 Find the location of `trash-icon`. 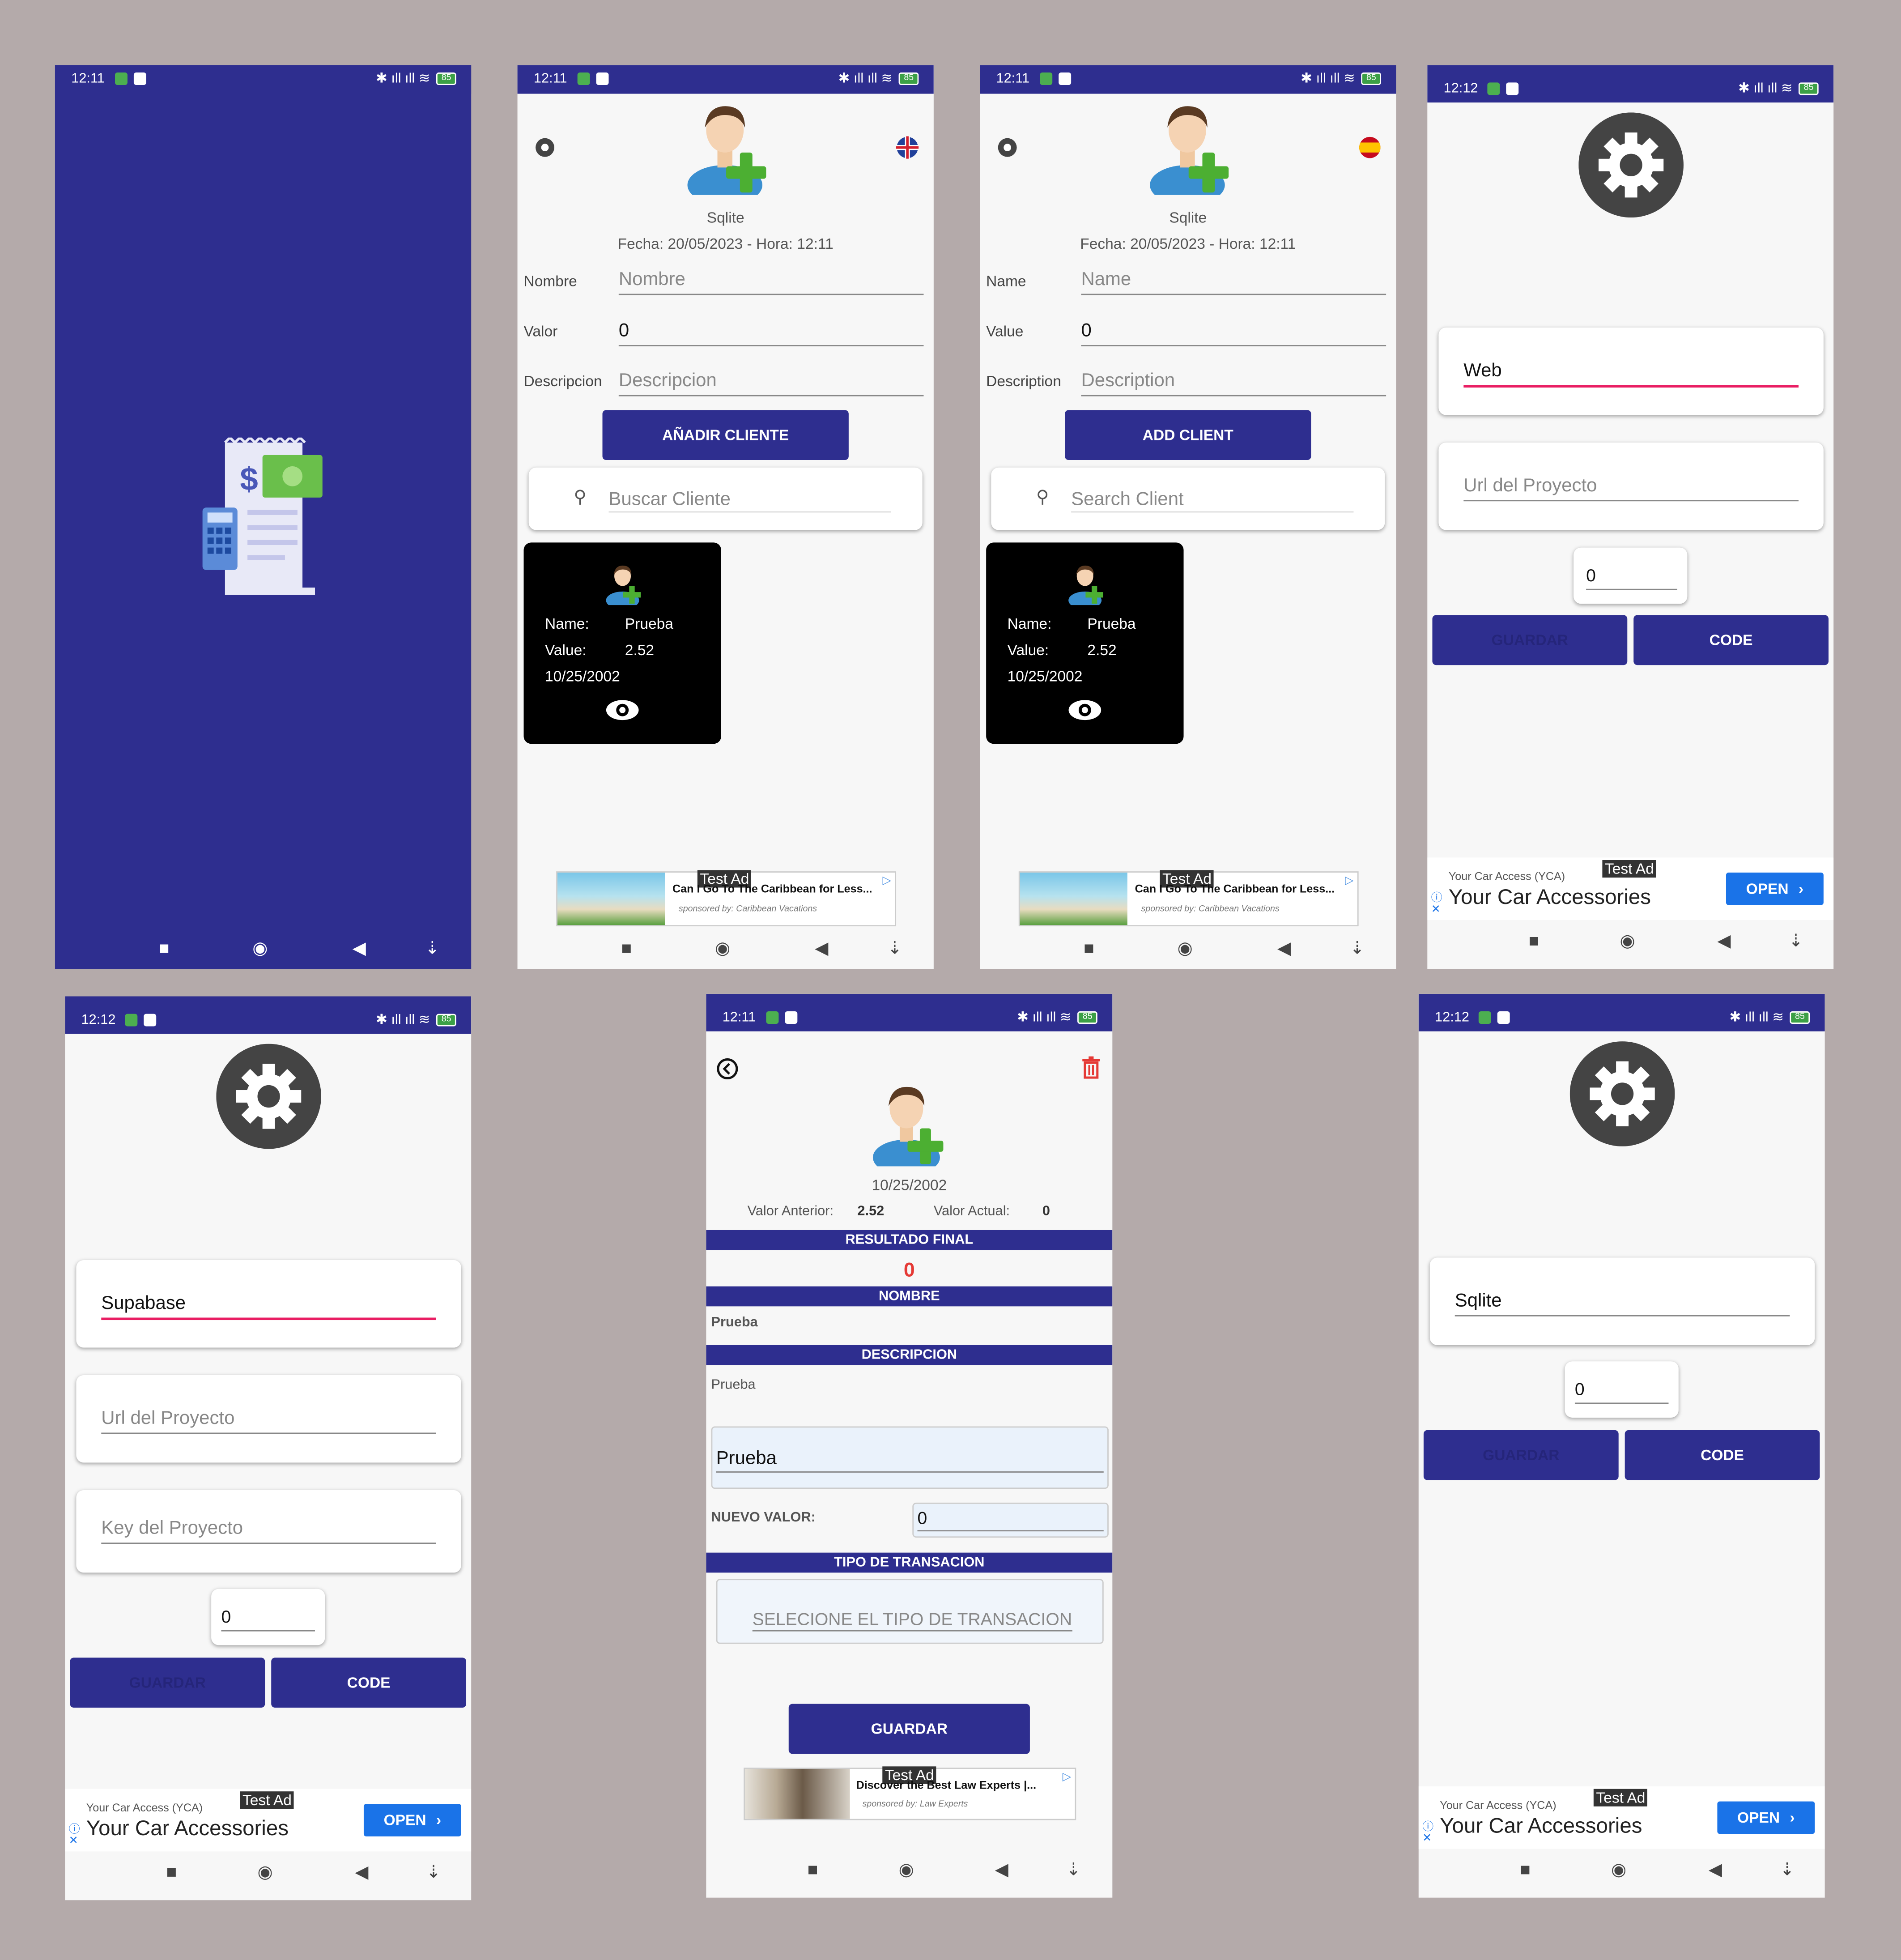

trash-icon is located at coordinates (1091, 1067).